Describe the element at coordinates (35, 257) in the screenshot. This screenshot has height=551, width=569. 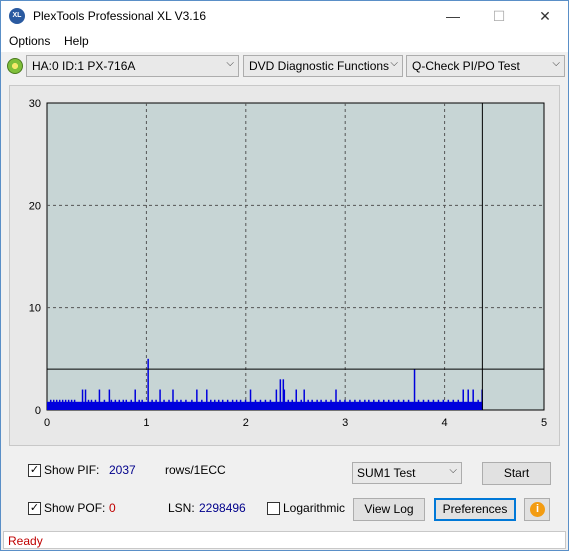
I see `y-axis-ticks: 30 20 10 0` at that location.